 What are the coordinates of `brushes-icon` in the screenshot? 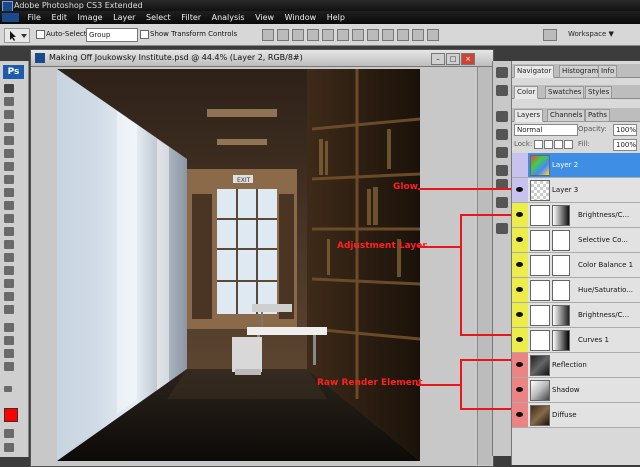 It's located at (502, 134).